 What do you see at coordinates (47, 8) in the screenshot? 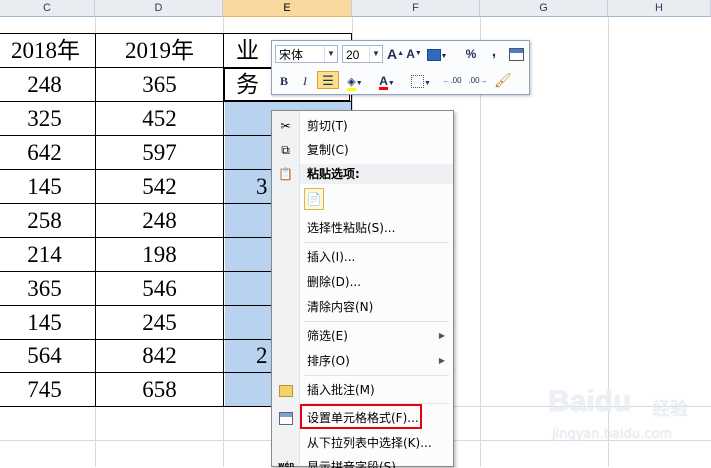
I see `column-header-c: C` at bounding box center [47, 8].